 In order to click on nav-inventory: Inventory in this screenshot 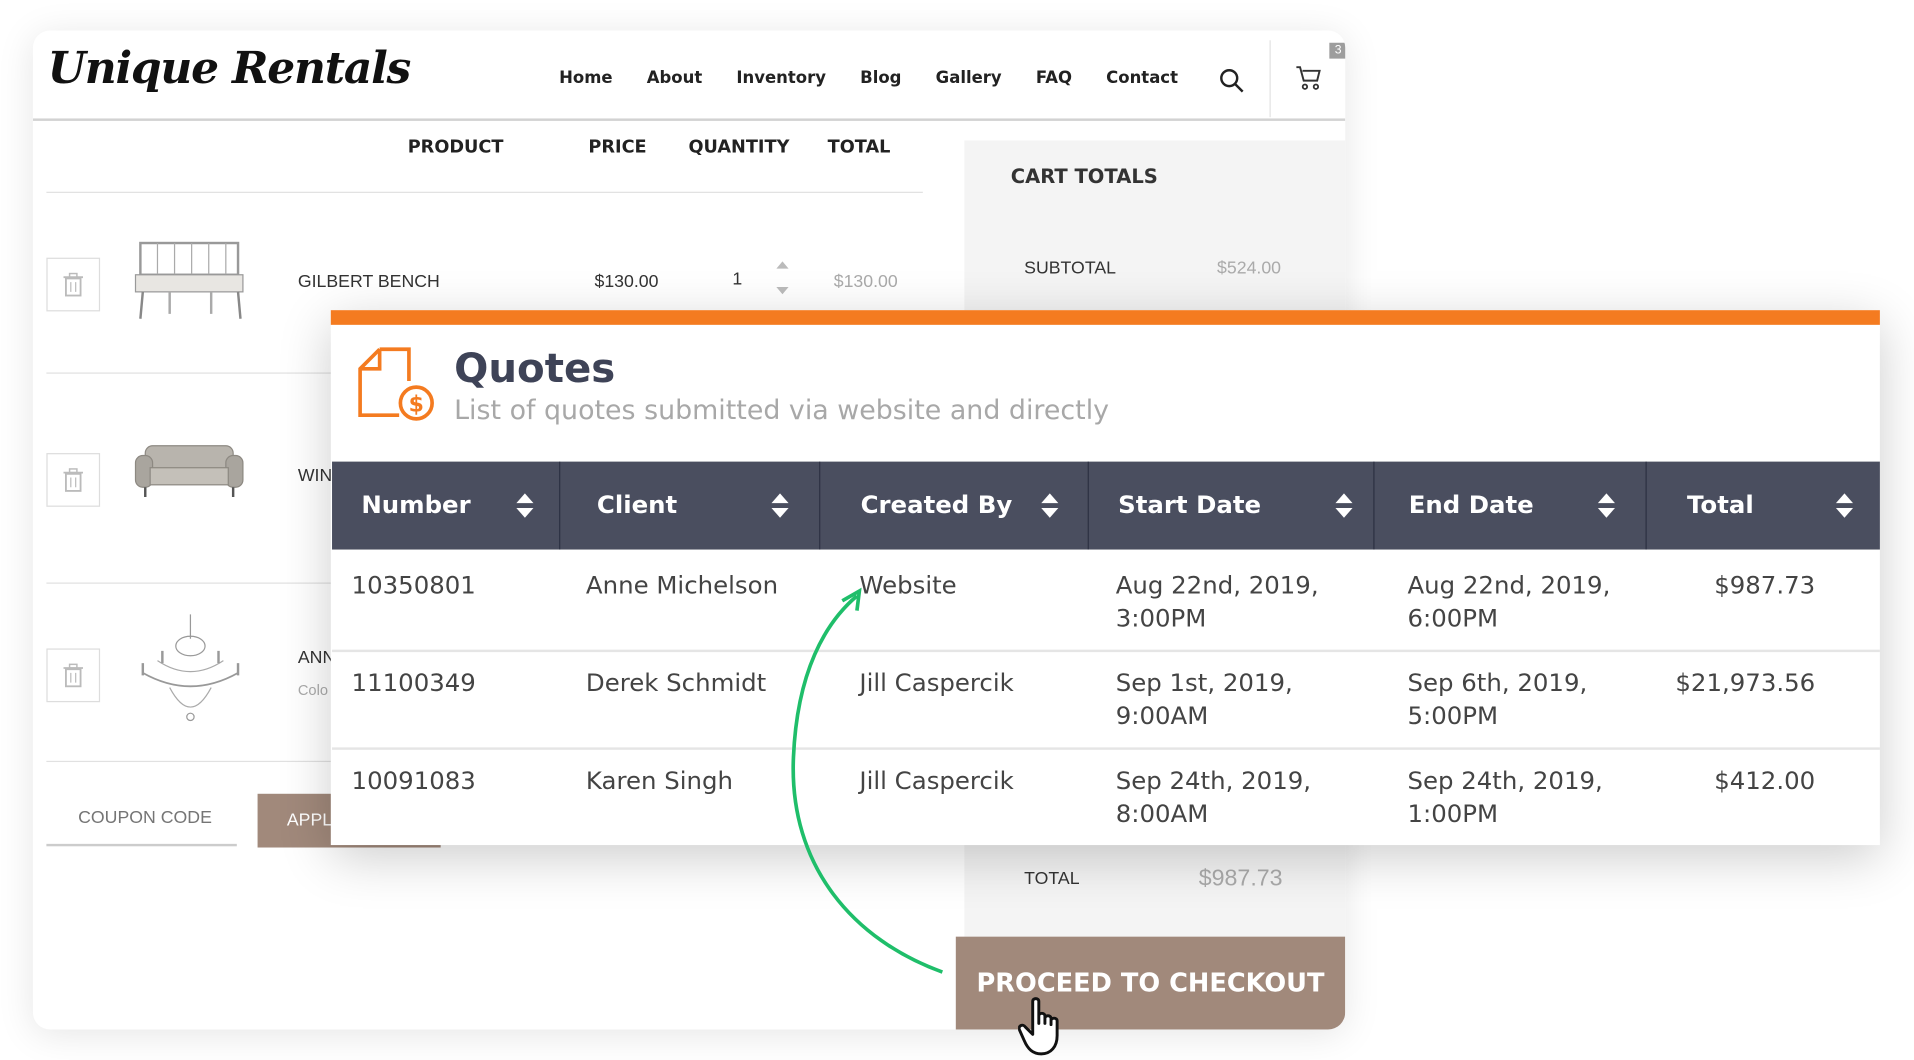, I will do `click(781, 78)`.